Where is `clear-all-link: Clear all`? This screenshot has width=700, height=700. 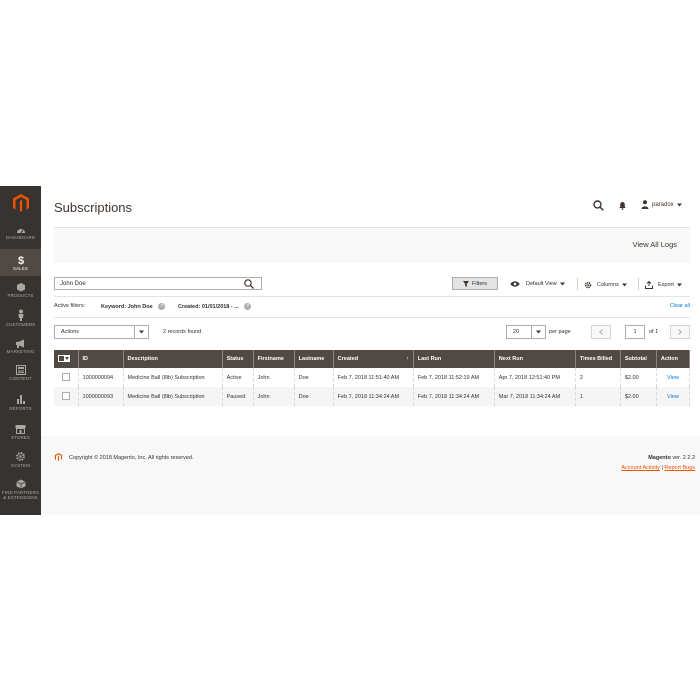
clear-all-link: Clear all is located at coordinates (680, 306).